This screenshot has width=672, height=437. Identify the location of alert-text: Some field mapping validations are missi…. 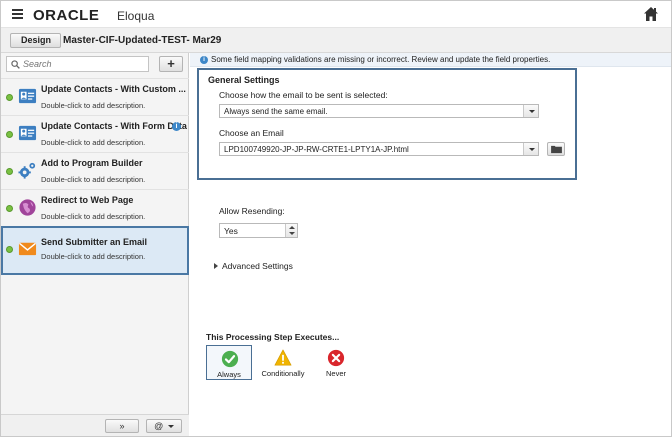
(381, 59).